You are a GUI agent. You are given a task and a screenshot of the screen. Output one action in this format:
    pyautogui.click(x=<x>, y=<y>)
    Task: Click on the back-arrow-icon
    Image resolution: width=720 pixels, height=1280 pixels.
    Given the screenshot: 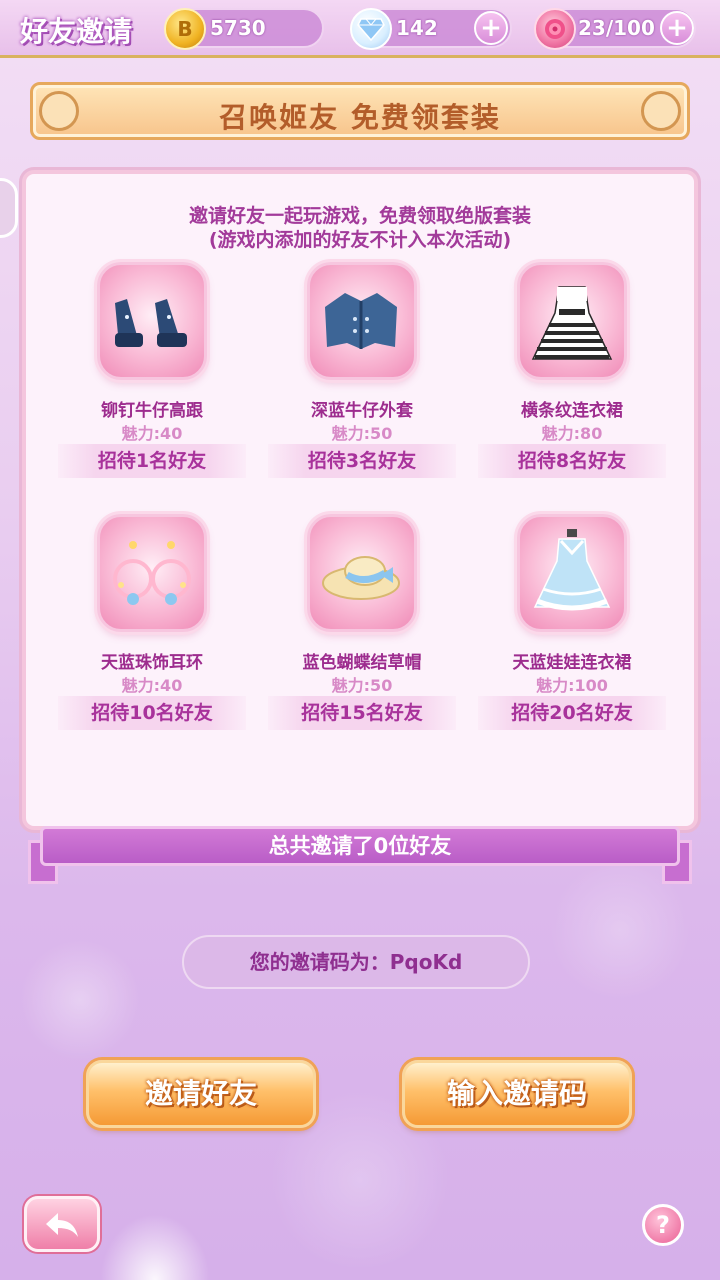 What is the action you would take?
    pyautogui.click(x=62, y=1225)
    